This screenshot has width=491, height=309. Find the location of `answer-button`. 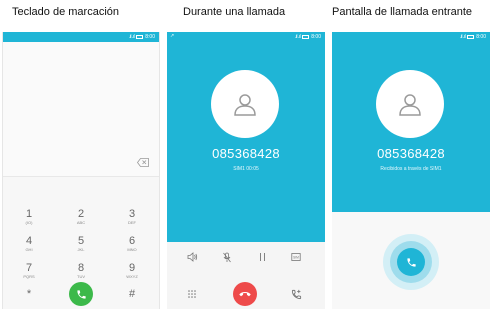

answer-button is located at coordinates (411, 262).